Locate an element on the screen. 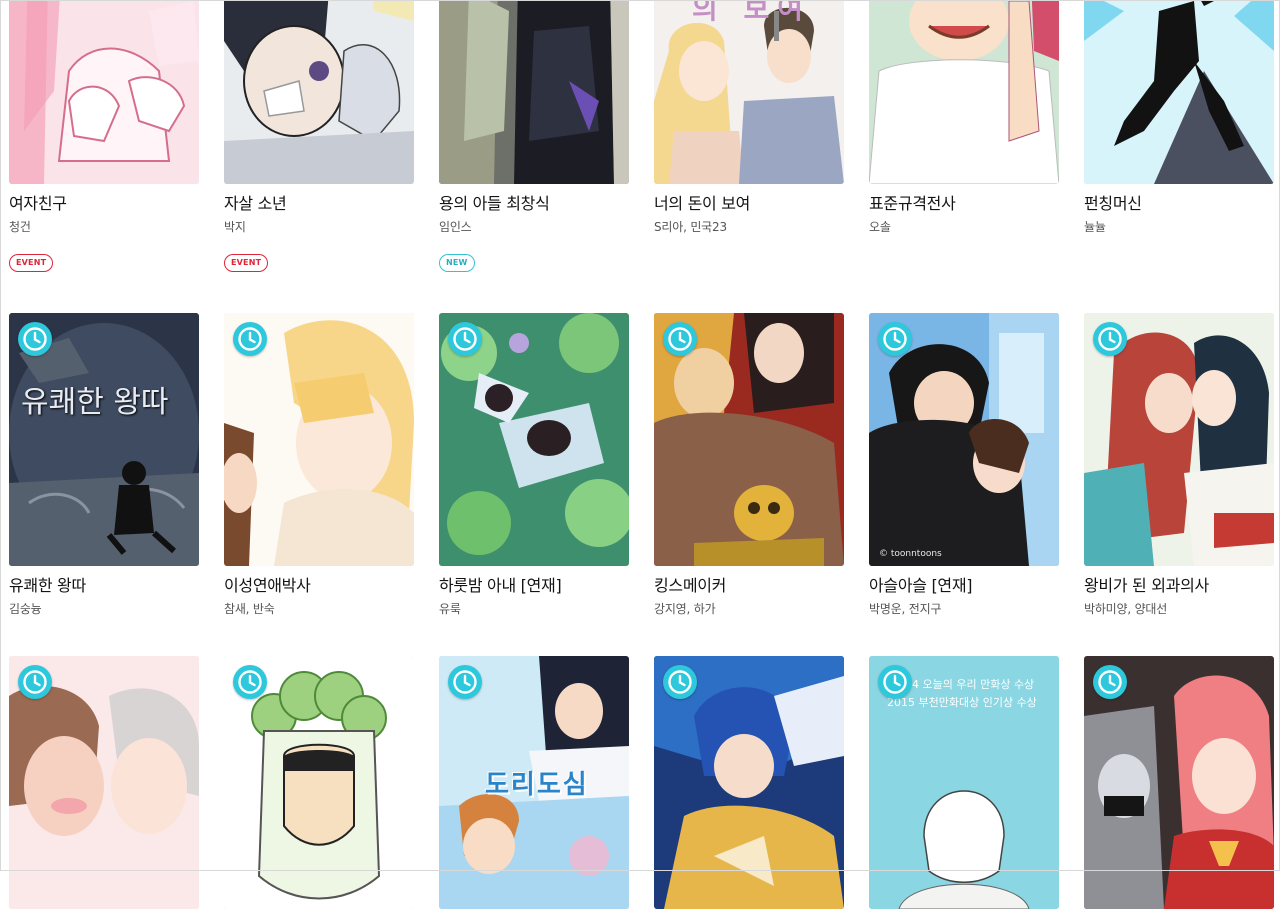 The width and height of the screenshot is (1280, 909). webtoon-card-yong-ui-adeul: 용의 아들 최창식 임인스 NEW is located at coordinates (534, 136).